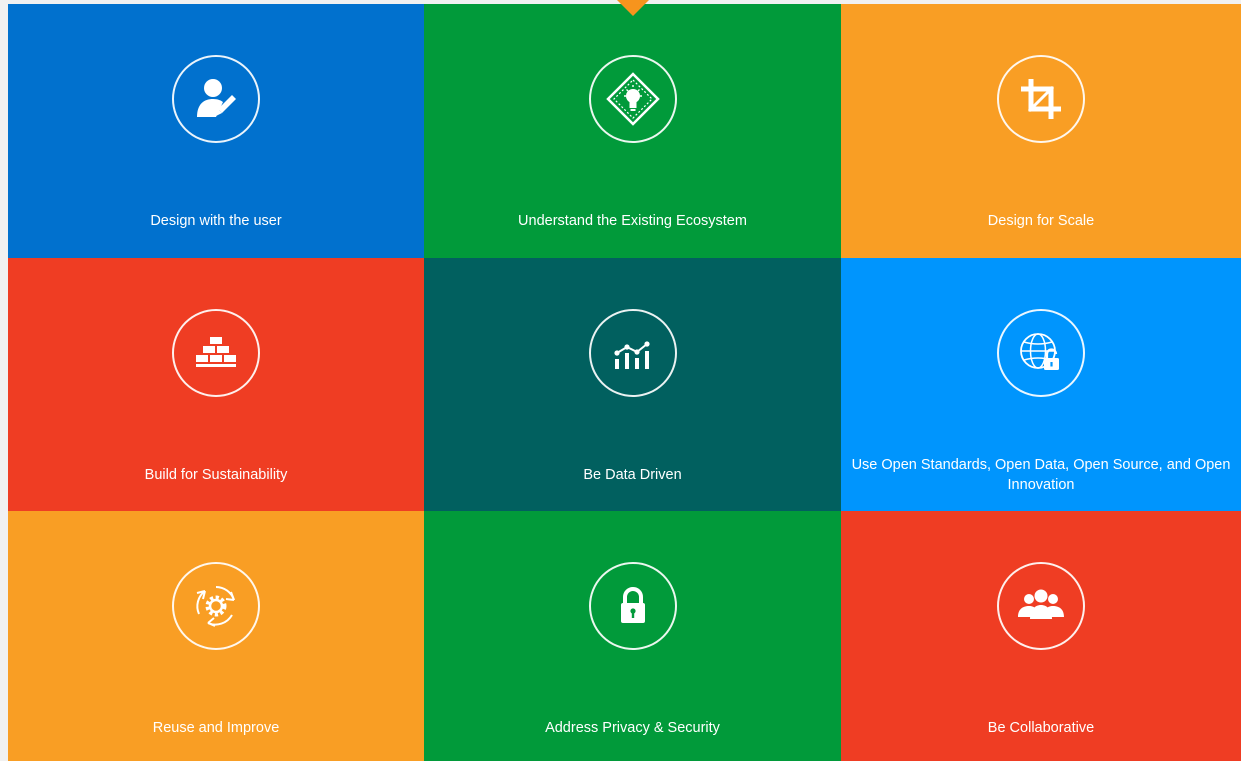  I want to click on tile-be-collaborative: Be Collaborative, so click(1041, 636).